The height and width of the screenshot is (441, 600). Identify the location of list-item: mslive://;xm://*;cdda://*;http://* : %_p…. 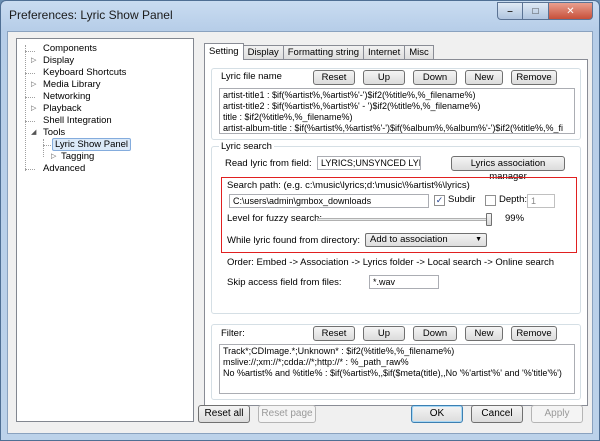
(397, 362).